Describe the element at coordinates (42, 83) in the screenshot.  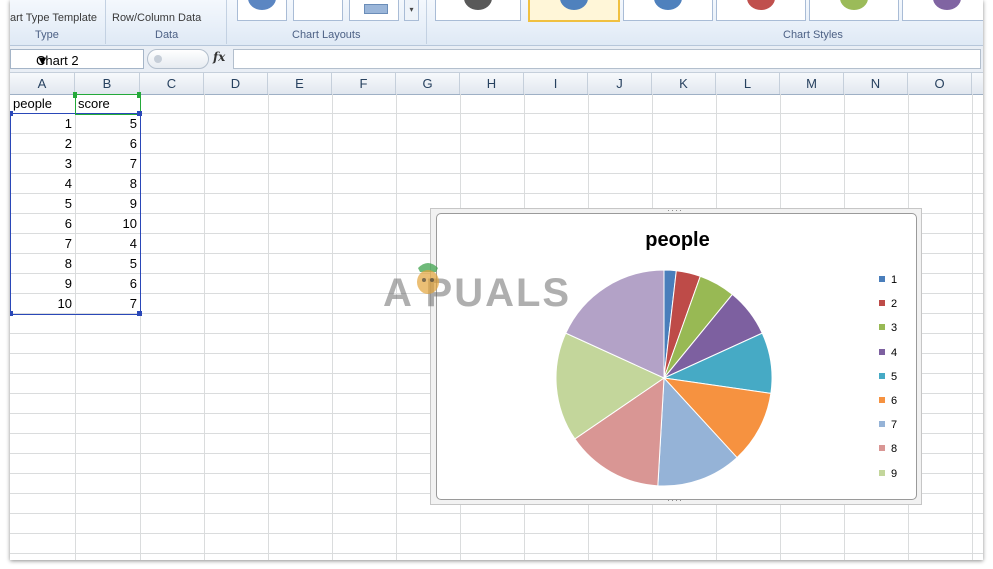
I see `column-header-a: A` at that location.